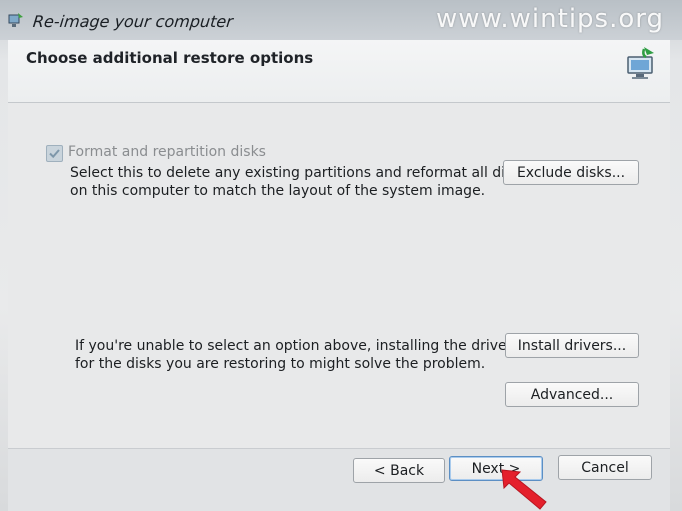  Describe the element at coordinates (339, 71) in the screenshot. I see `header-panel: Choose additional restore options` at that location.